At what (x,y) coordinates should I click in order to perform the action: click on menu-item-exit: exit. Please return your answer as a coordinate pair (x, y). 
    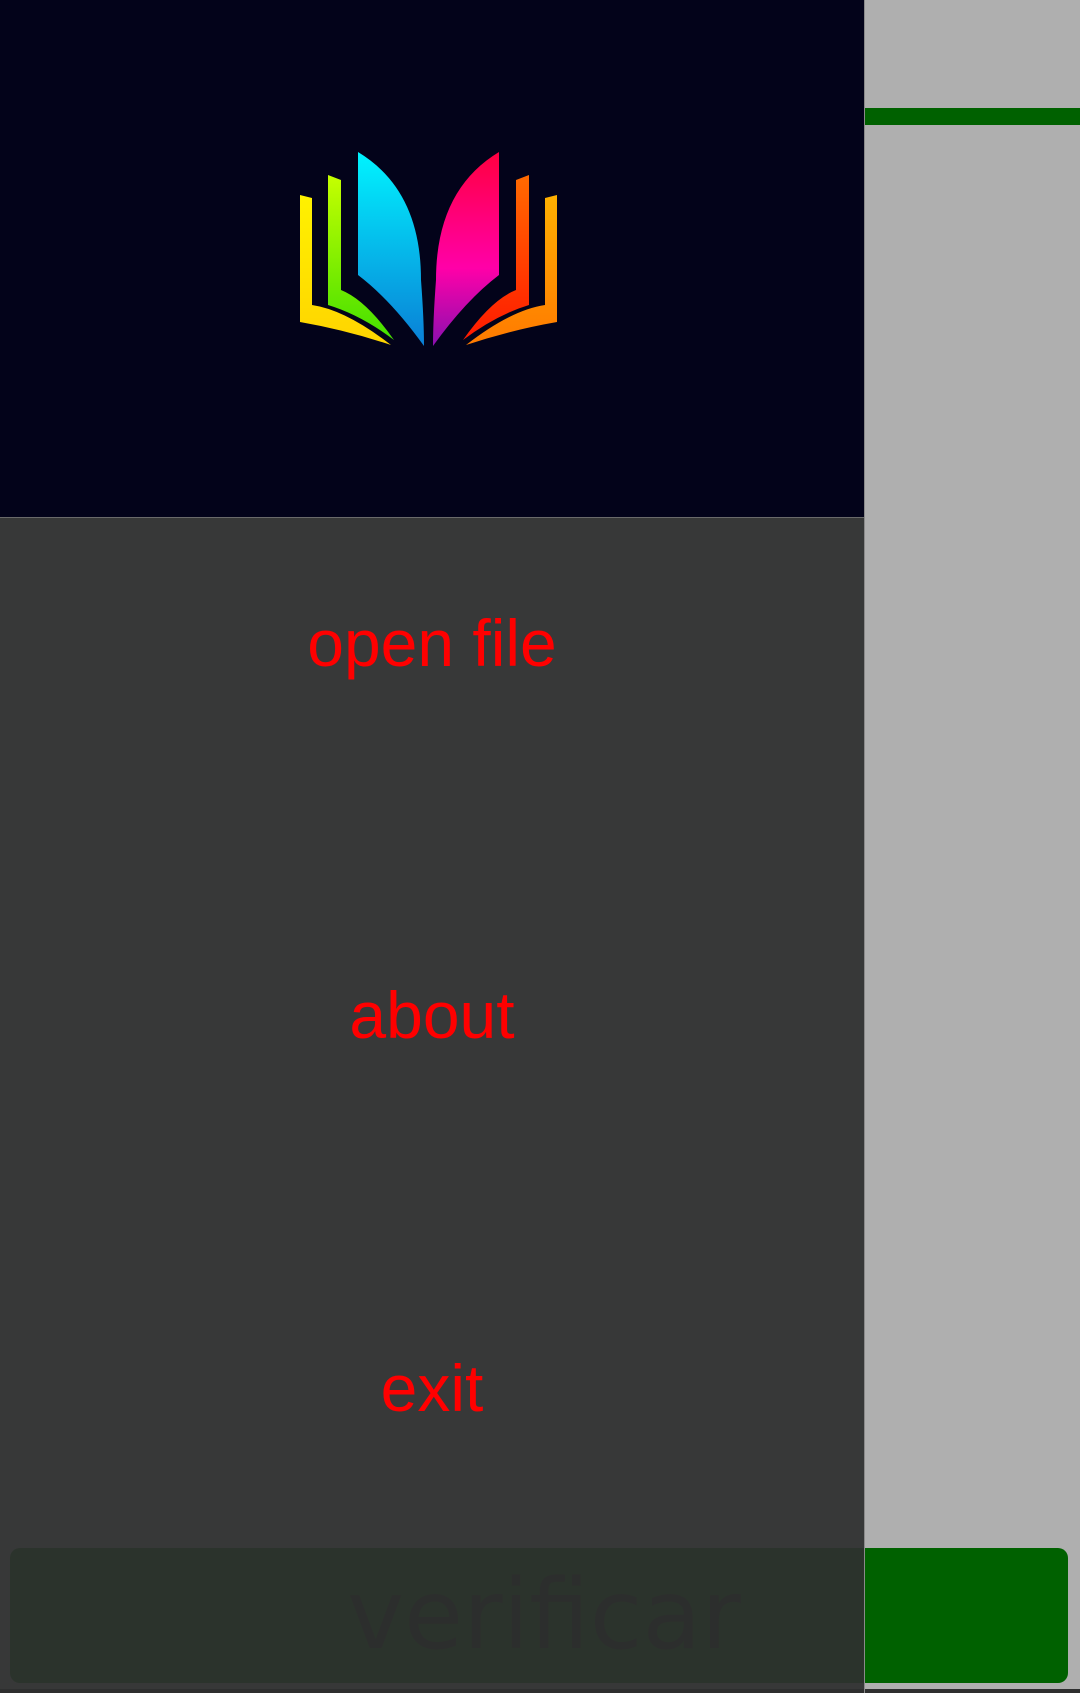
    Looking at the image, I should click on (432, 1388).